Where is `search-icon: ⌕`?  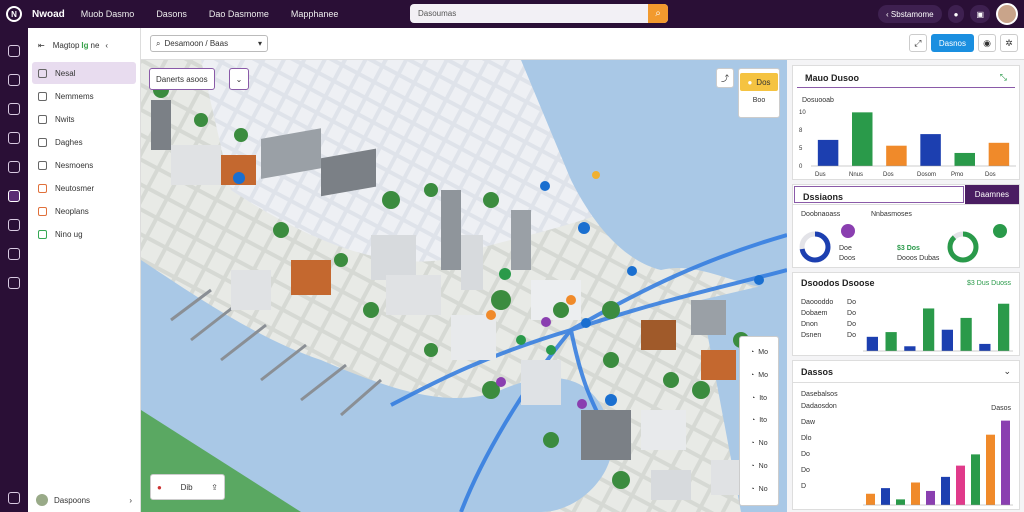
search-icon: ⌕ is located at coordinates (658, 13).